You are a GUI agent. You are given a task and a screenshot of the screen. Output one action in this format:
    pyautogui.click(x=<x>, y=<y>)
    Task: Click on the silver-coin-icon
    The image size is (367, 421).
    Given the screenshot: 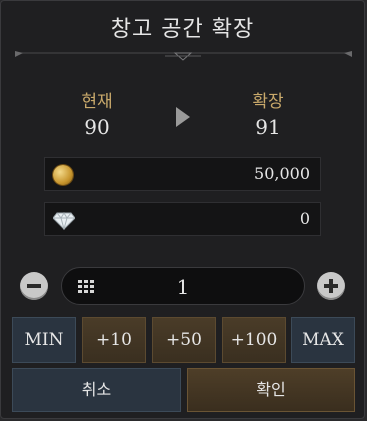 What is the action you would take?
    pyautogui.click(x=63, y=175)
    